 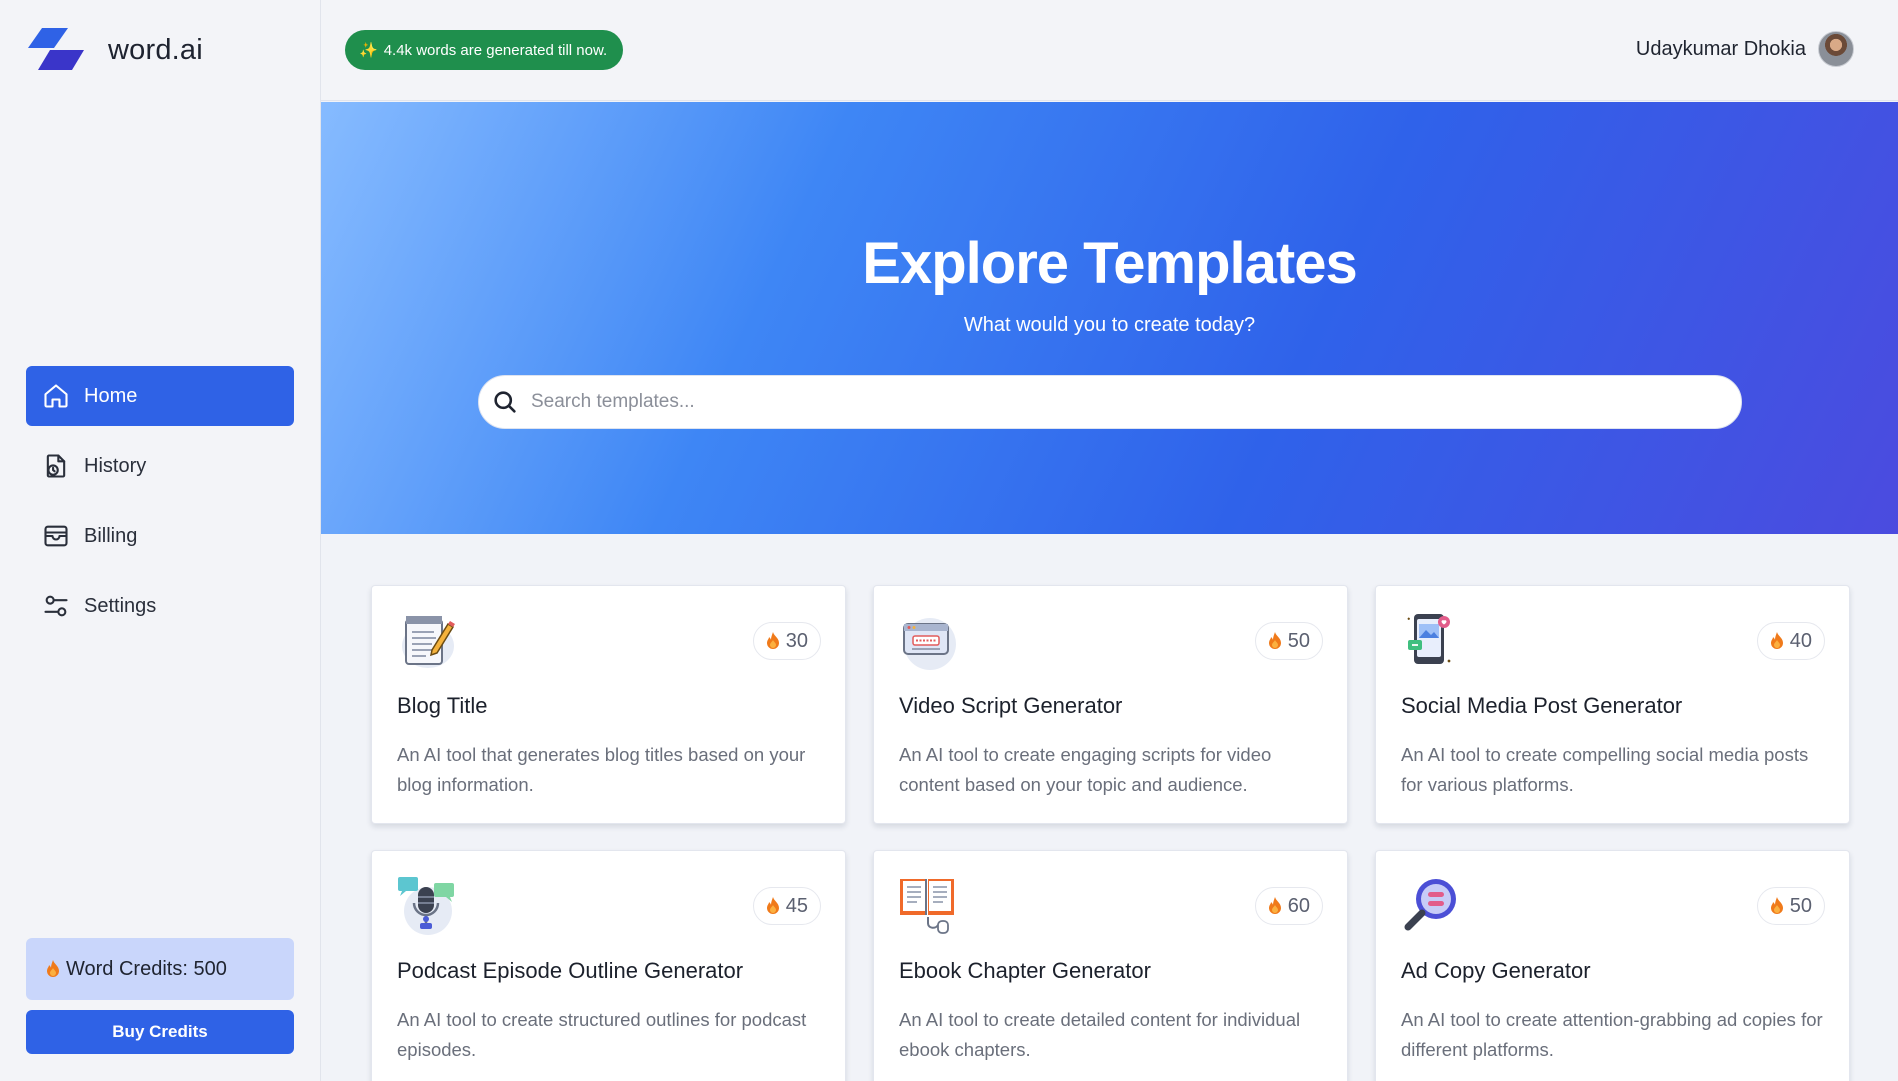 I want to click on word-ai-logo-icon, so click(x=56, y=49).